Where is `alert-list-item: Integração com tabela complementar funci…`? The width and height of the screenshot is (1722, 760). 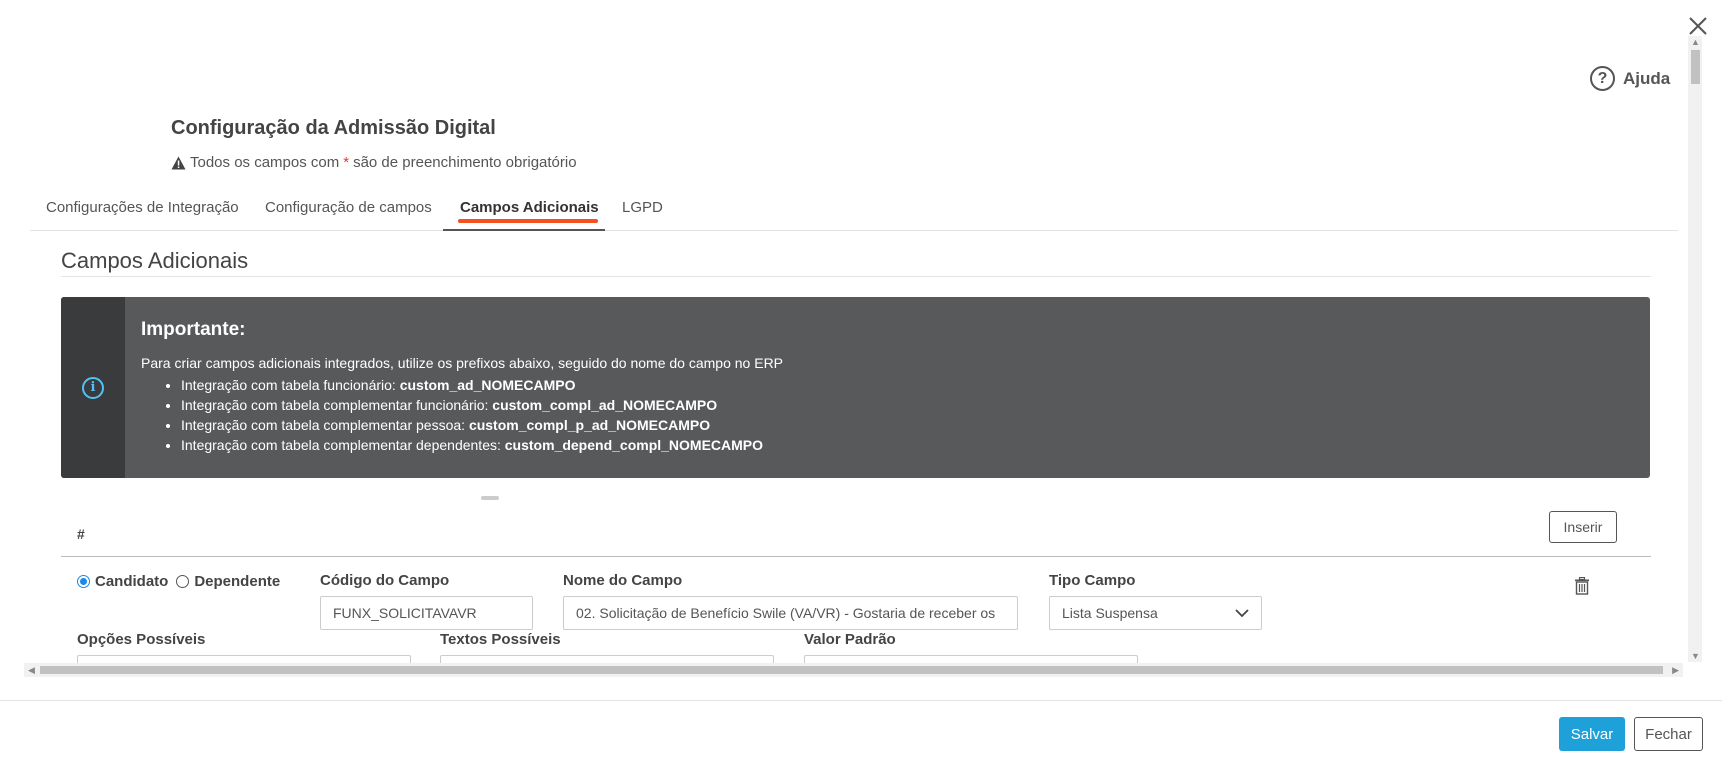
alert-list-item: Integração com tabela complementar funci… is located at coordinates (482, 405).